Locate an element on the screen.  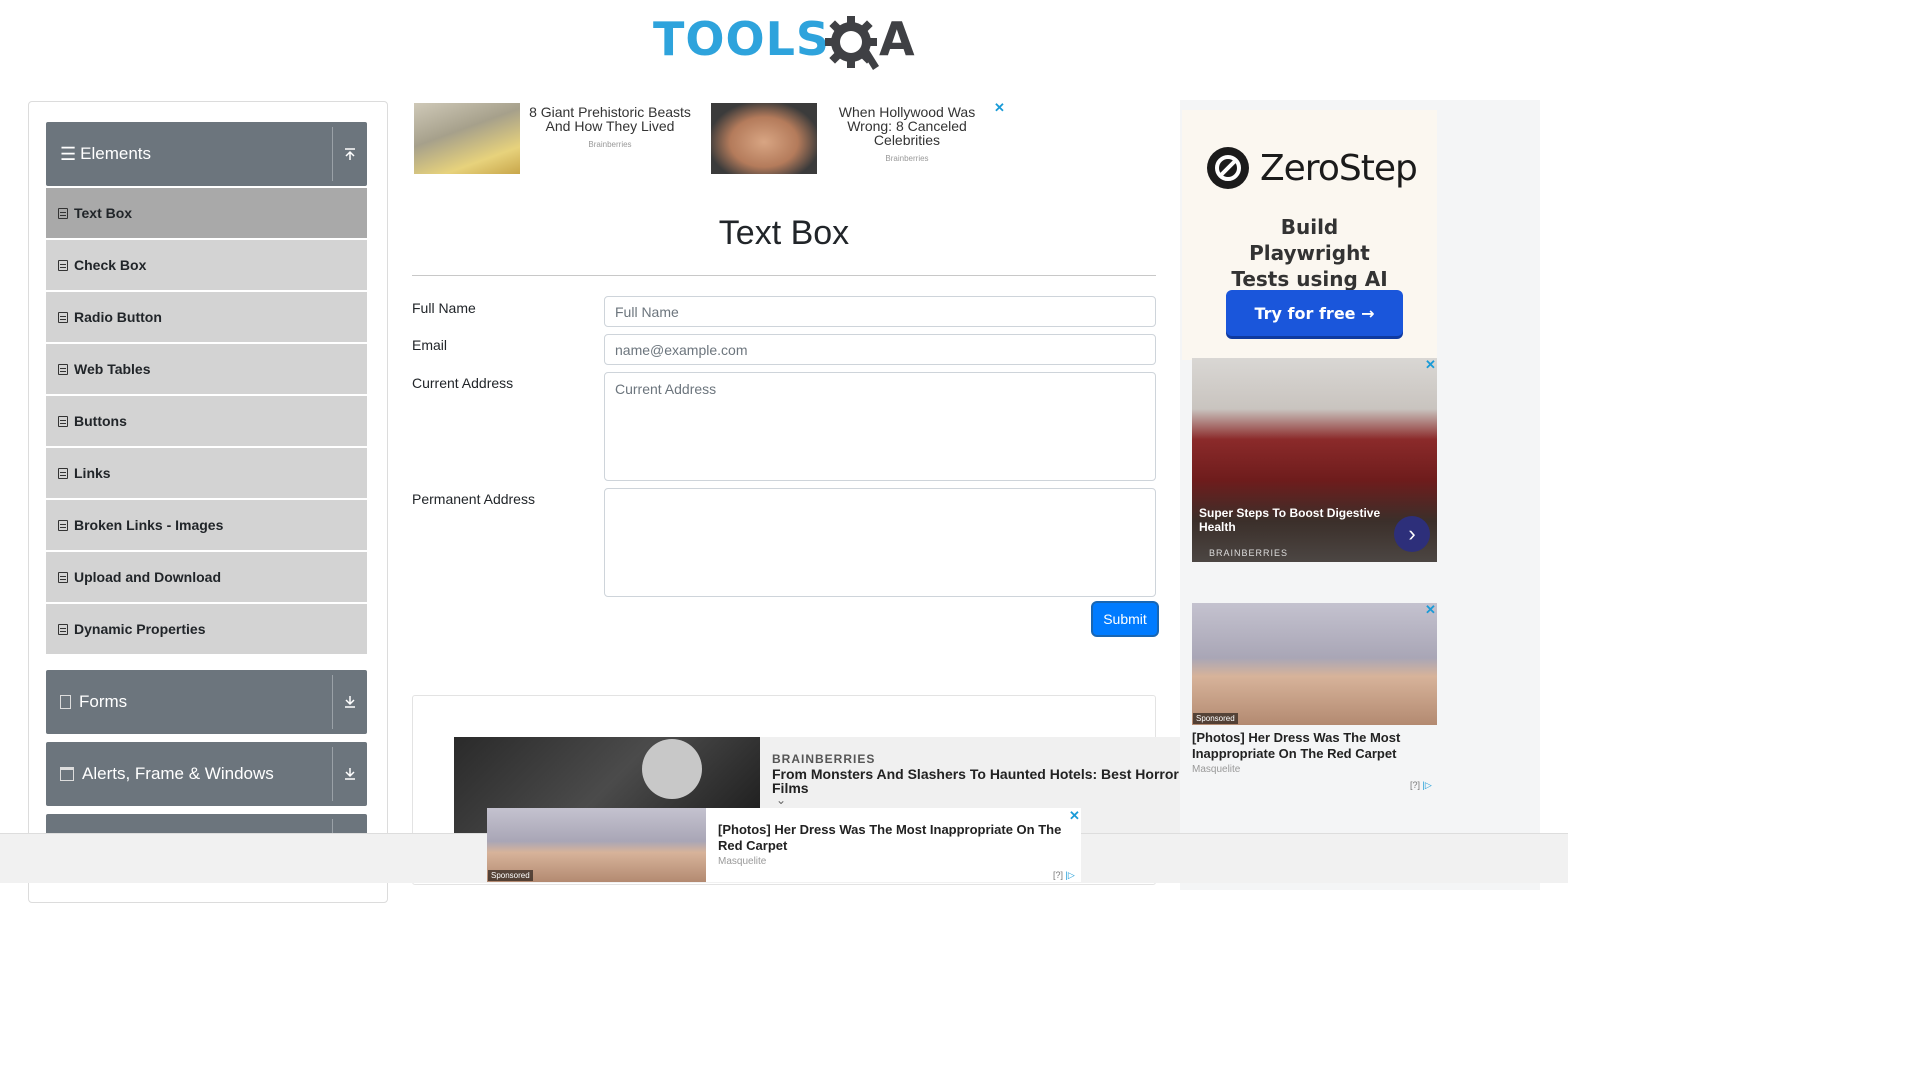
sidebar-item-text-box: Text Box is located at coordinates (206, 213).